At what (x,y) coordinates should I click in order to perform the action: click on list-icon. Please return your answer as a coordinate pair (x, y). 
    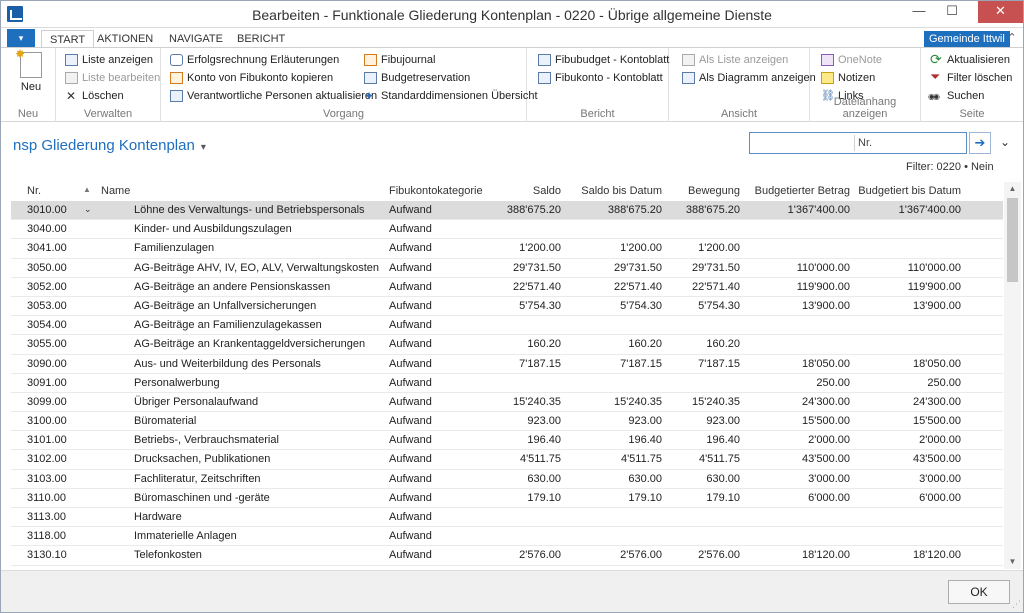
    Looking at the image, I should click on (688, 60).